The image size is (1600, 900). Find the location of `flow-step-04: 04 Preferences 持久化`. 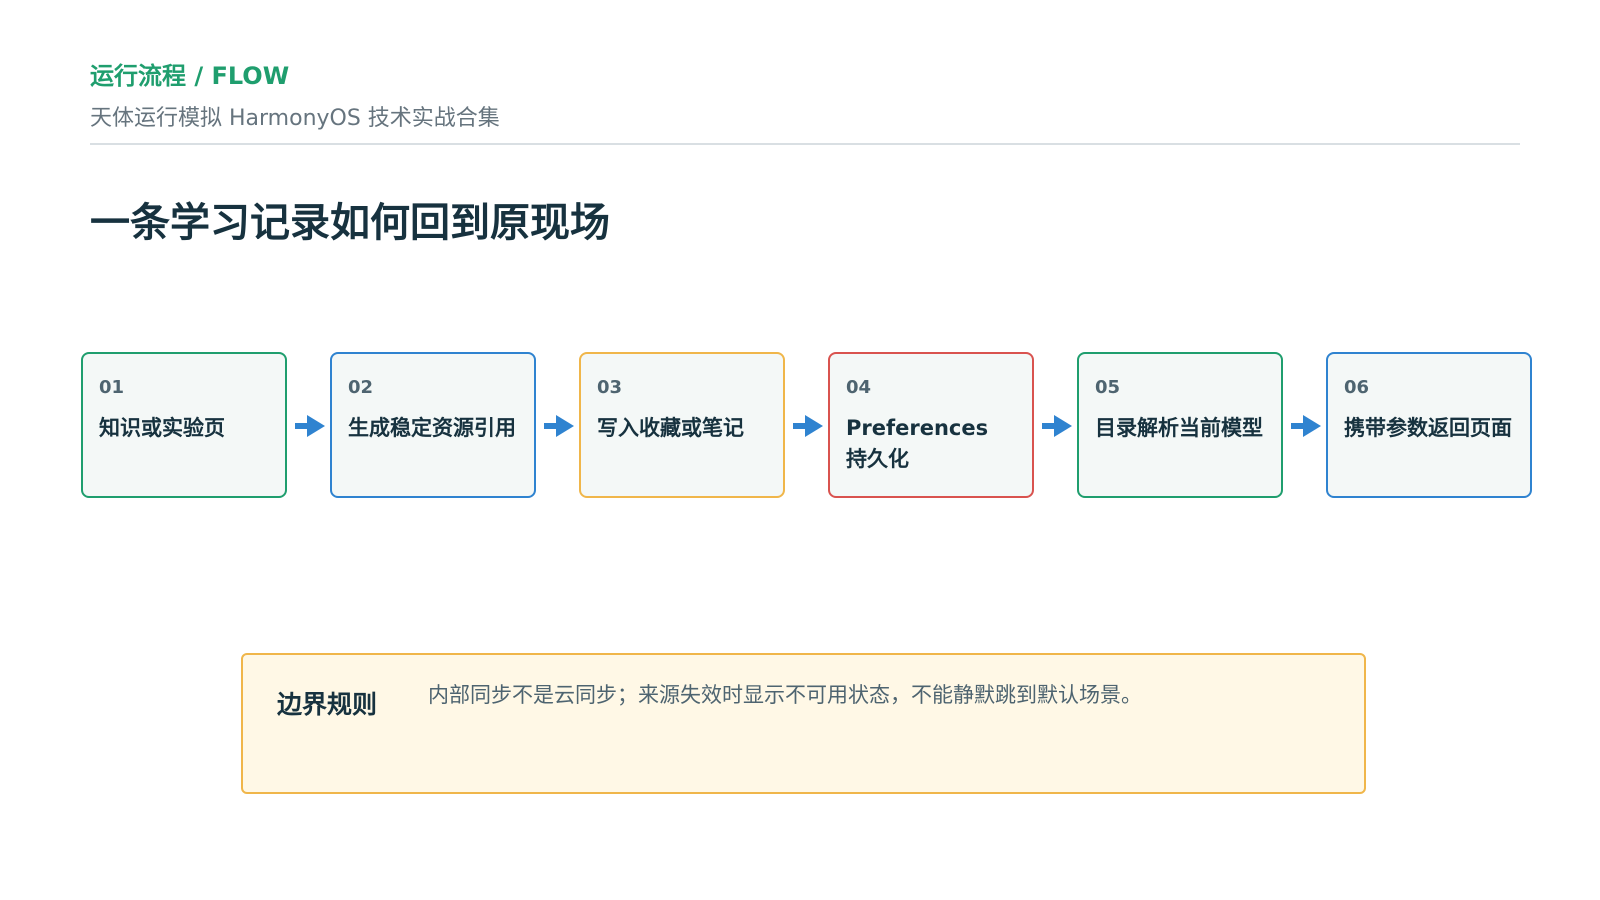

flow-step-04: 04 Preferences 持久化 is located at coordinates (931, 425).